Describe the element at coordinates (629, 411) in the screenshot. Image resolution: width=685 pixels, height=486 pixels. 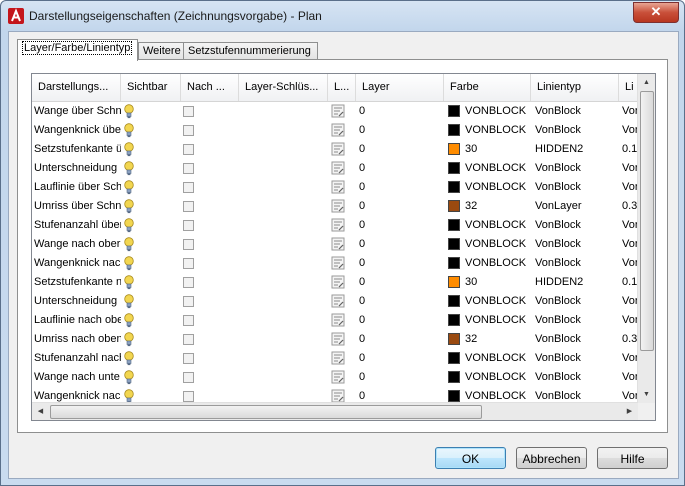
I see `scroll-right-arrow-icon: ▶` at that location.